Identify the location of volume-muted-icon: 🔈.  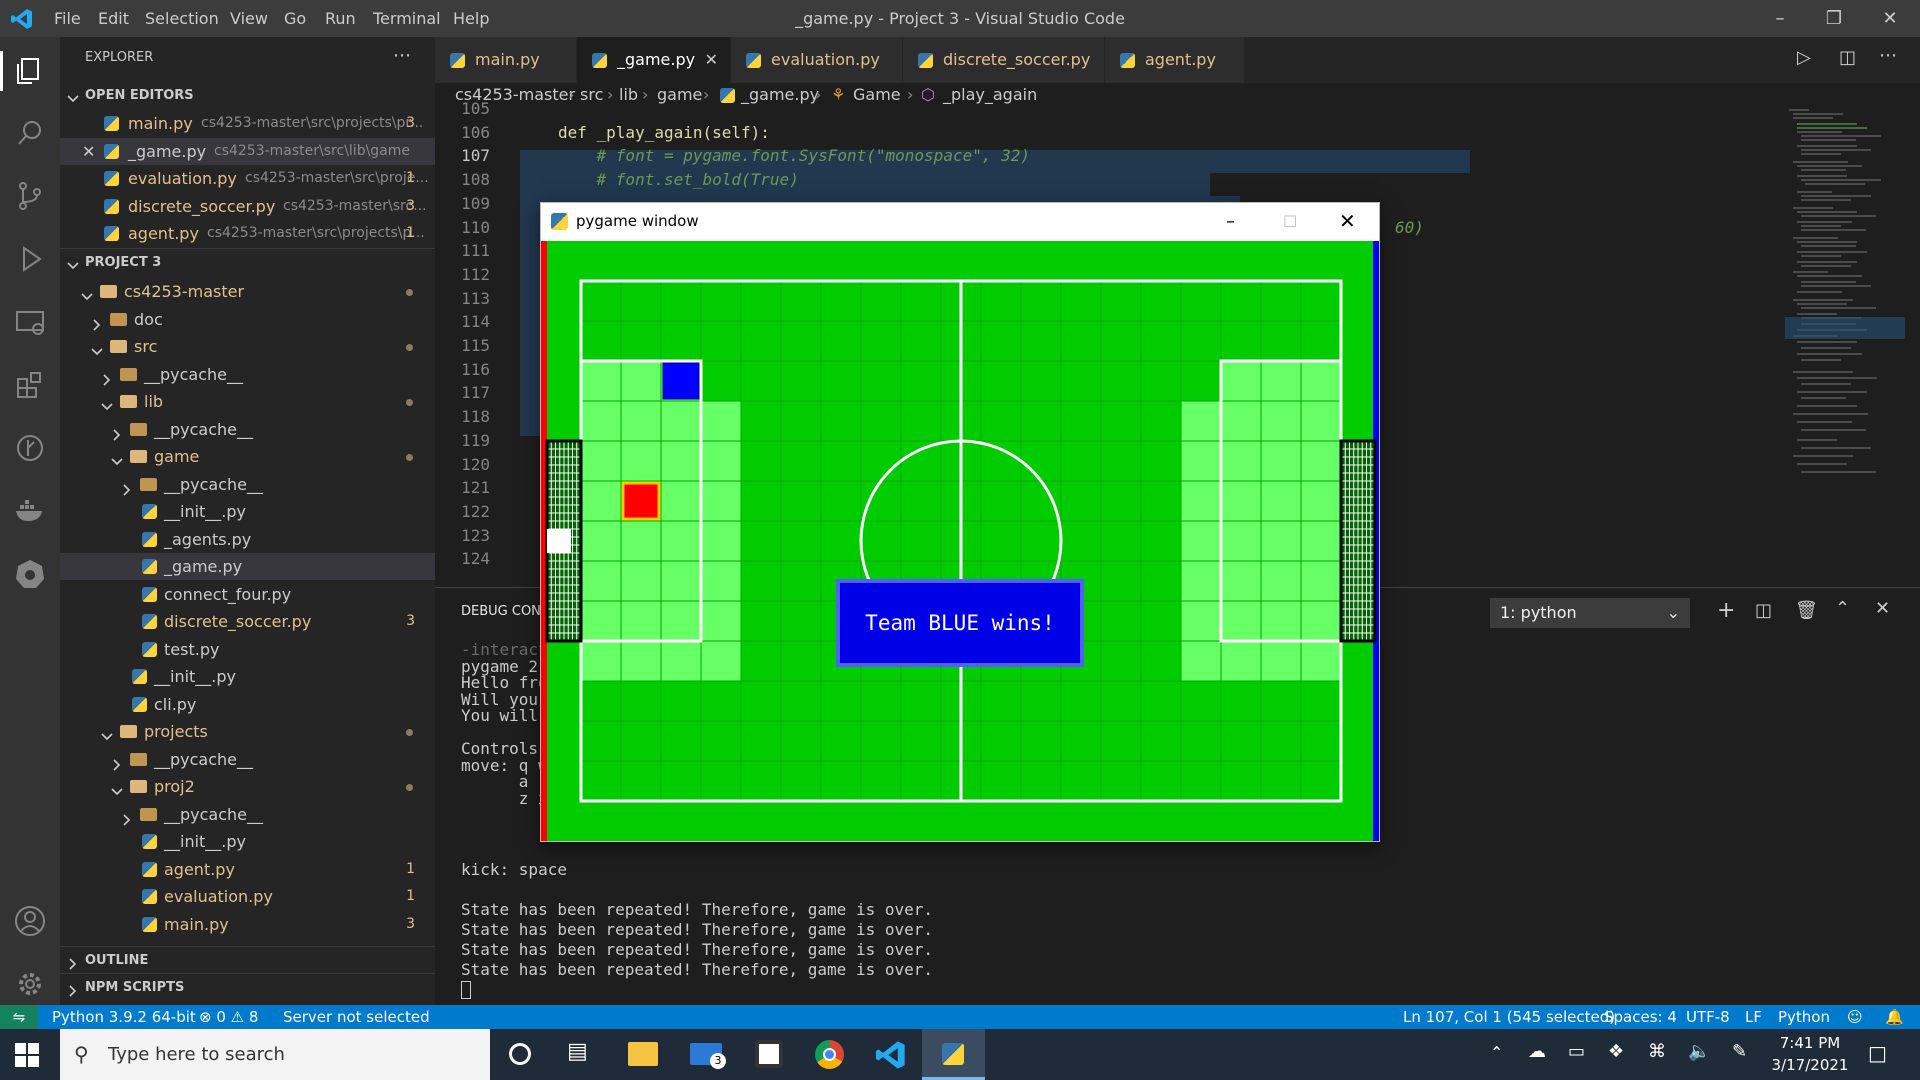
(1699, 1051).